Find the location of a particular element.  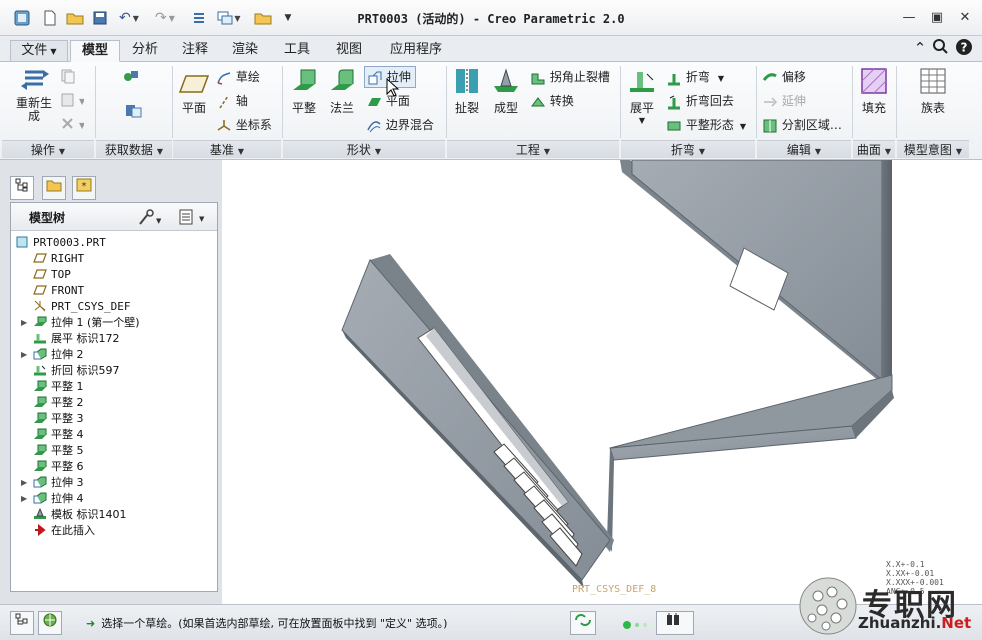

model-tree-item: RIGHT is located at coordinates (58, 259).